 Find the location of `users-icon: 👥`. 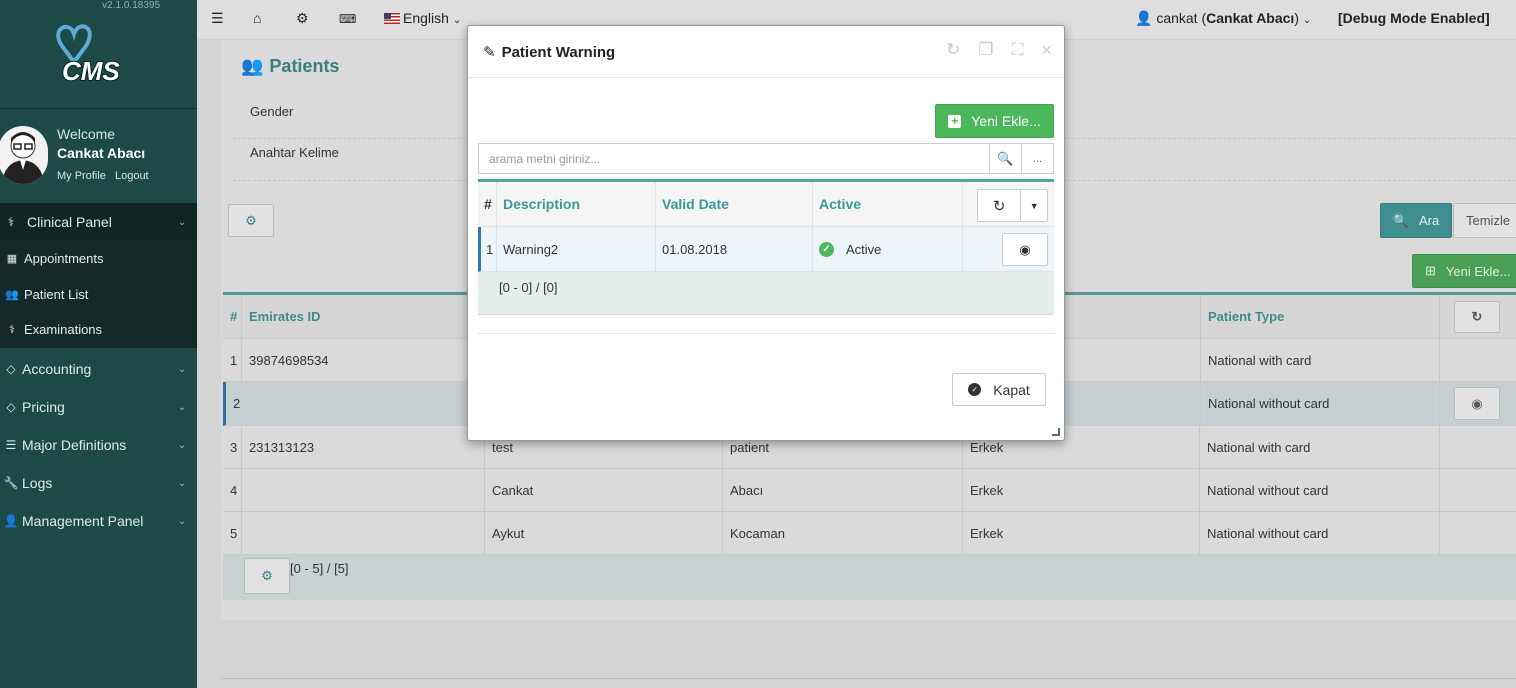

users-icon: 👥 is located at coordinates (12, 294).